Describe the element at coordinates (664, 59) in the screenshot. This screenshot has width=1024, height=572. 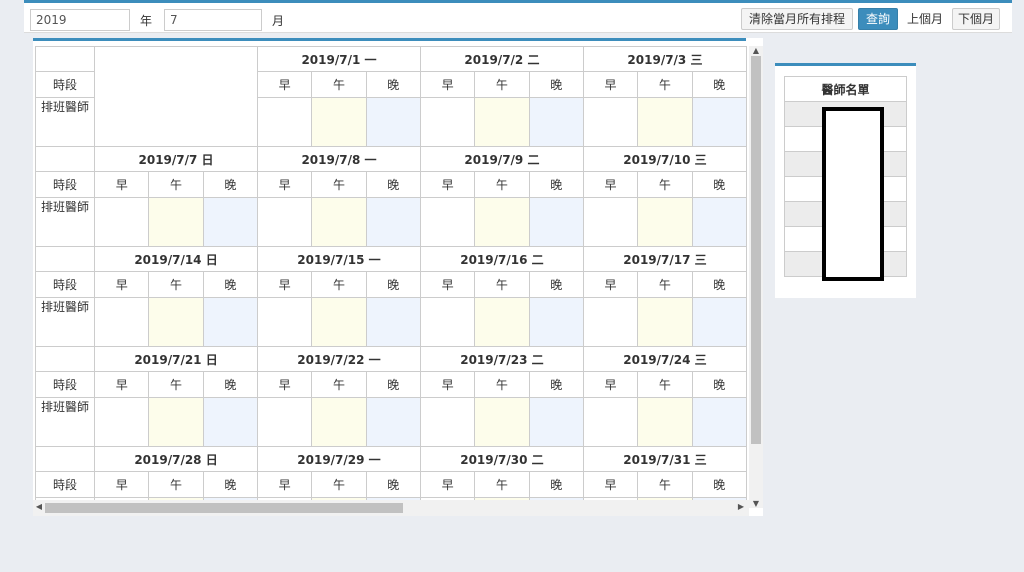
I see `day-date-header: 2019/7/3 三` at that location.